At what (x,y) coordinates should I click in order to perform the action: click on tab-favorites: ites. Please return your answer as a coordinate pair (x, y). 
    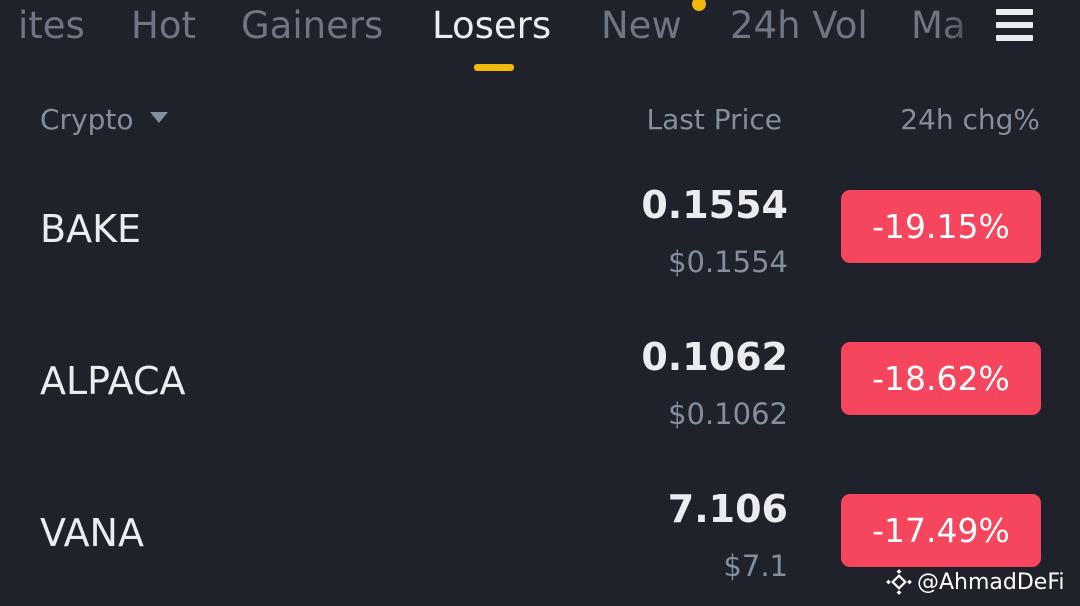
    Looking at the image, I should click on (51, 26).